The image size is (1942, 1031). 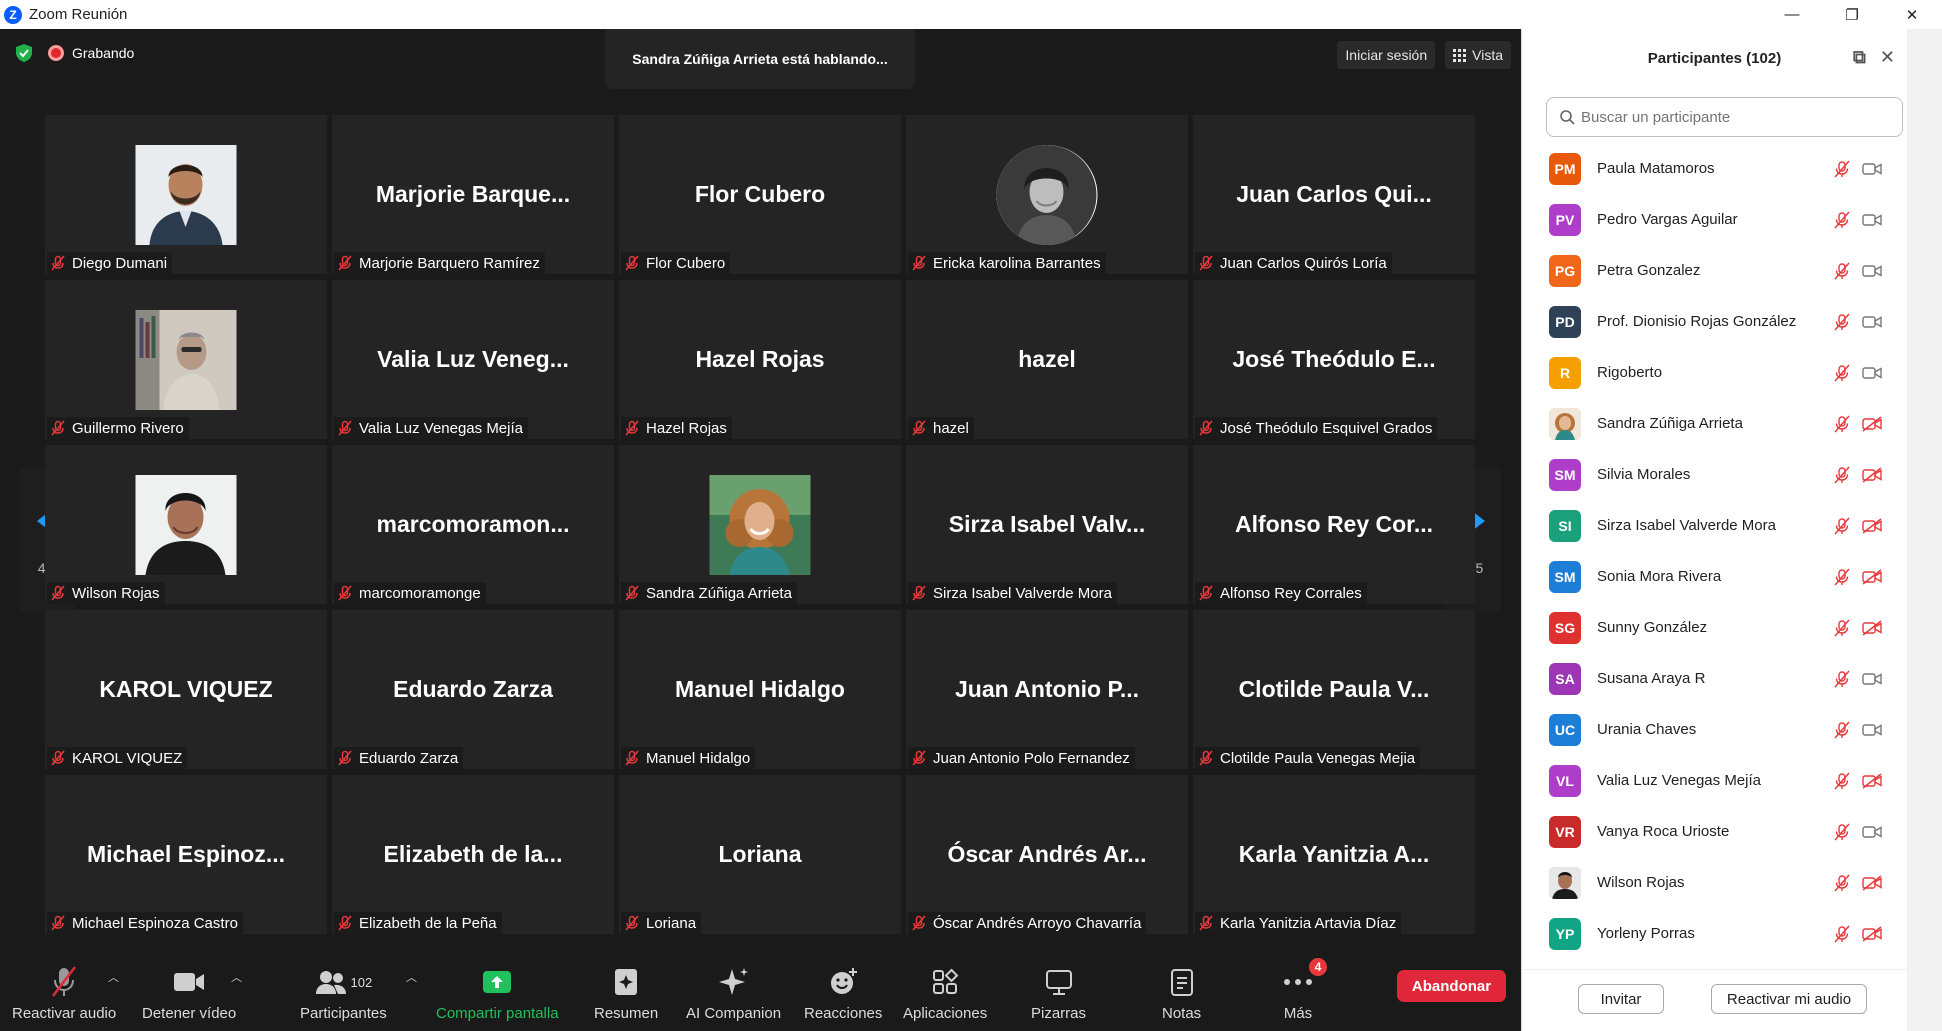 What do you see at coordinates (64, 992) in the screenshot?
I see `unmute-button: Reactivar audio` at bounding box center [64, 992].